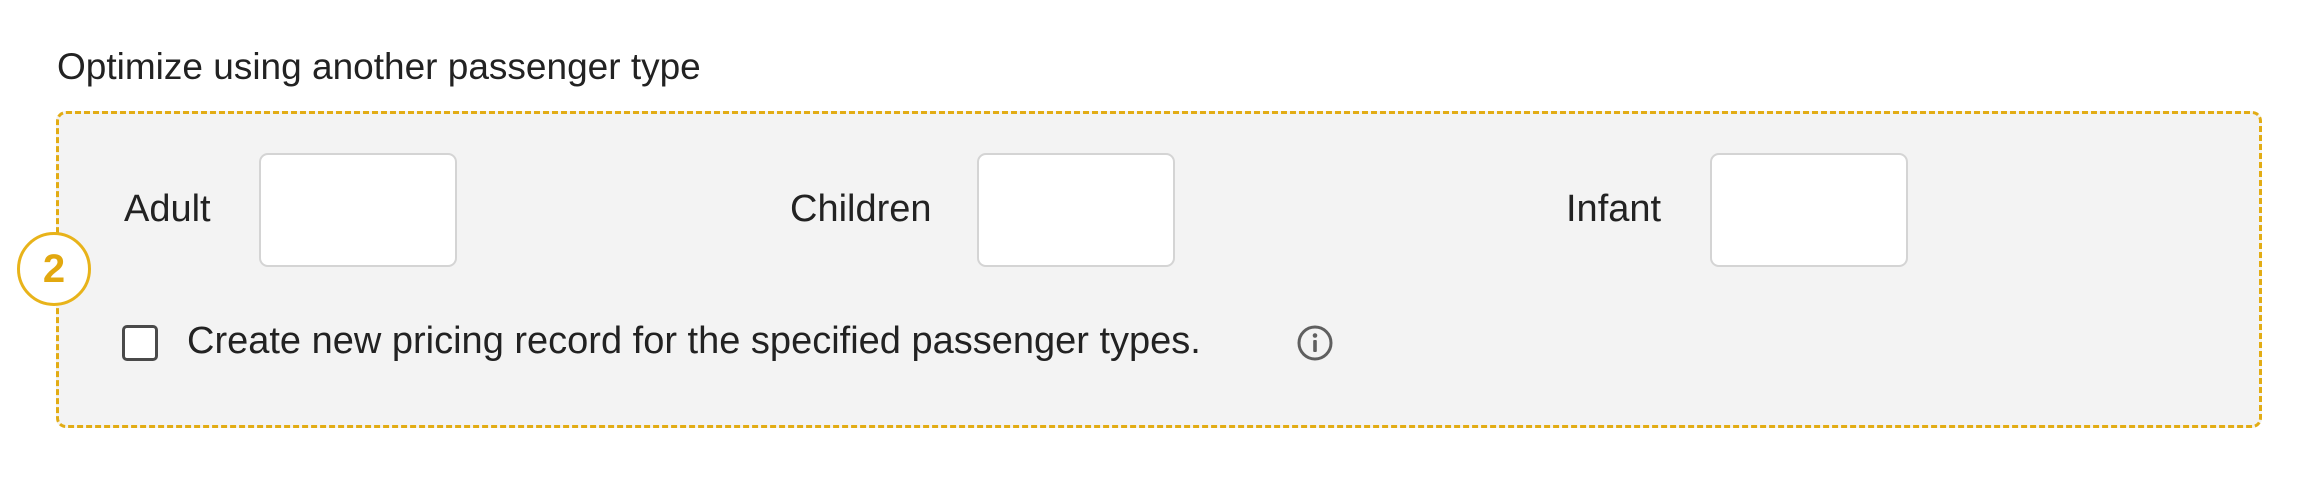  What do you see at coordinates (1076, 210) in the screenshot?
I see `children-count-input` at bounding box center [1076, 210].